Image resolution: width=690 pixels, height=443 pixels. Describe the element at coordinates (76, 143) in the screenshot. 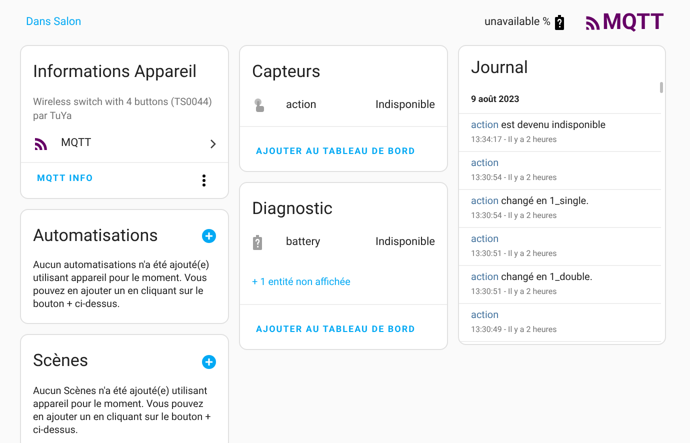

I see `integration-name: MQTT` at that location.